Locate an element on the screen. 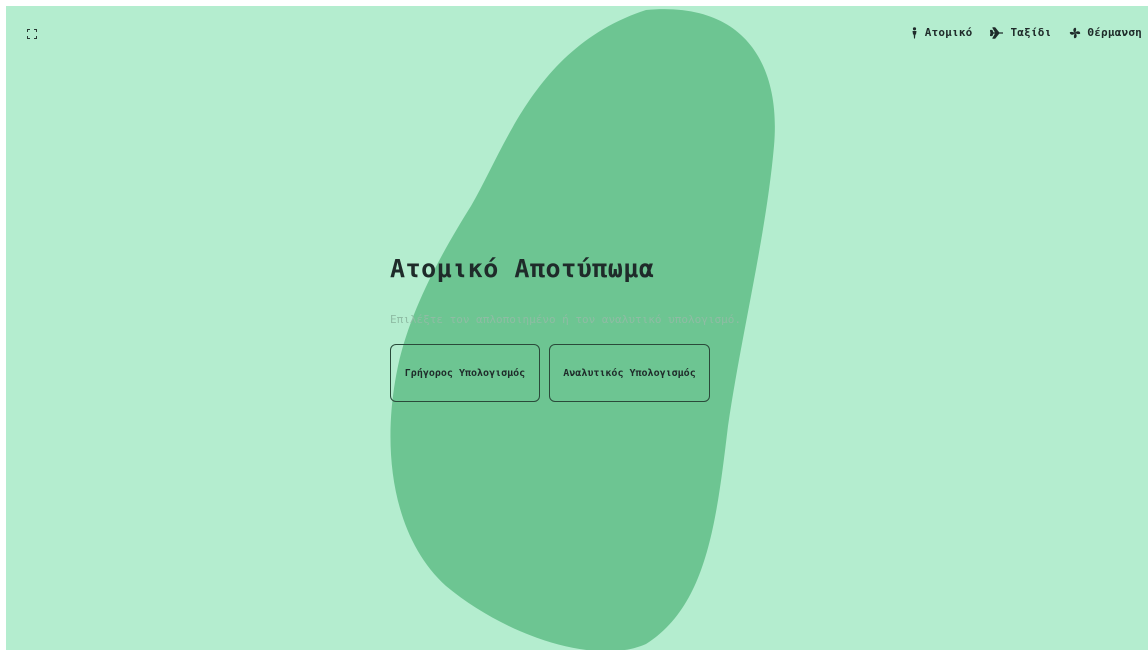 The width and height of the screenshot is (1148, 650). nav-item-personal: Ατομικό is located at coordinates (941, 32).